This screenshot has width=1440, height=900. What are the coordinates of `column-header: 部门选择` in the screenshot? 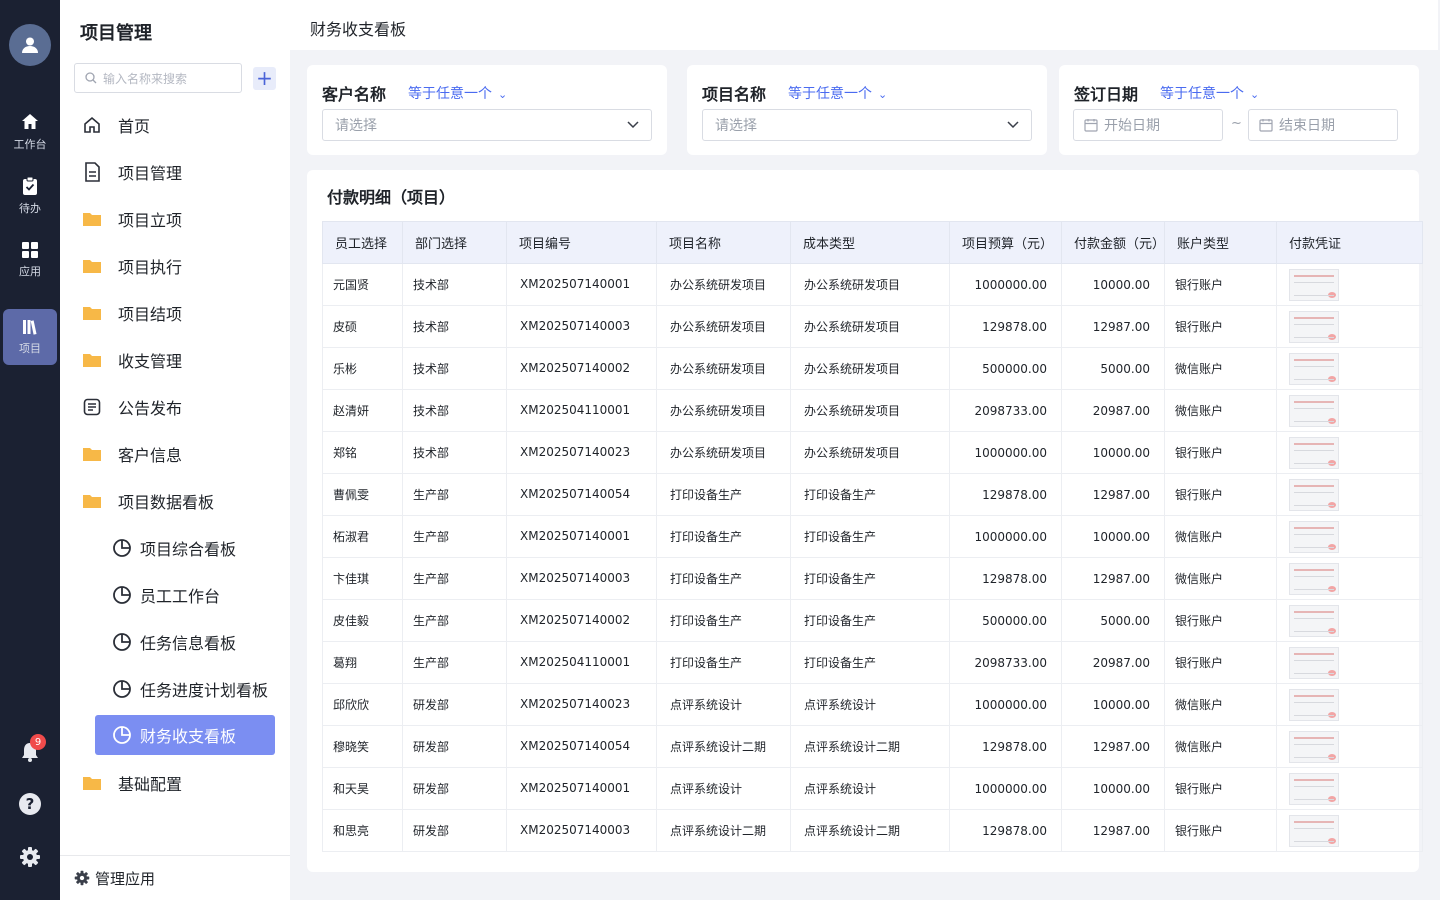 It's located at (454, 242).